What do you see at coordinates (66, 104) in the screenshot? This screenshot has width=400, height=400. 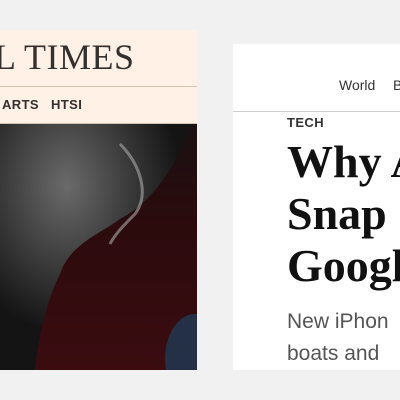 I see `ft-nav-item-htsi: HTSI` at bounding box center [66, 104].